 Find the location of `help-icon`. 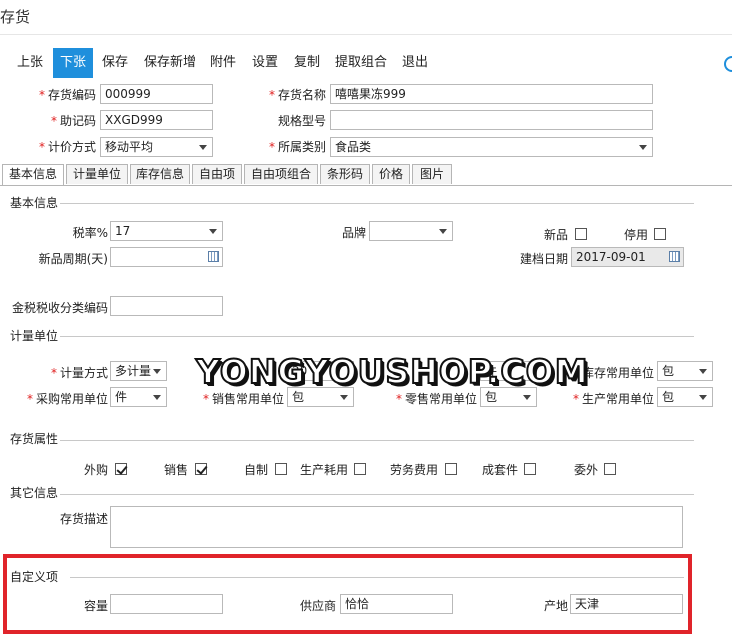

help-icon is located at coordinates (728, 64).